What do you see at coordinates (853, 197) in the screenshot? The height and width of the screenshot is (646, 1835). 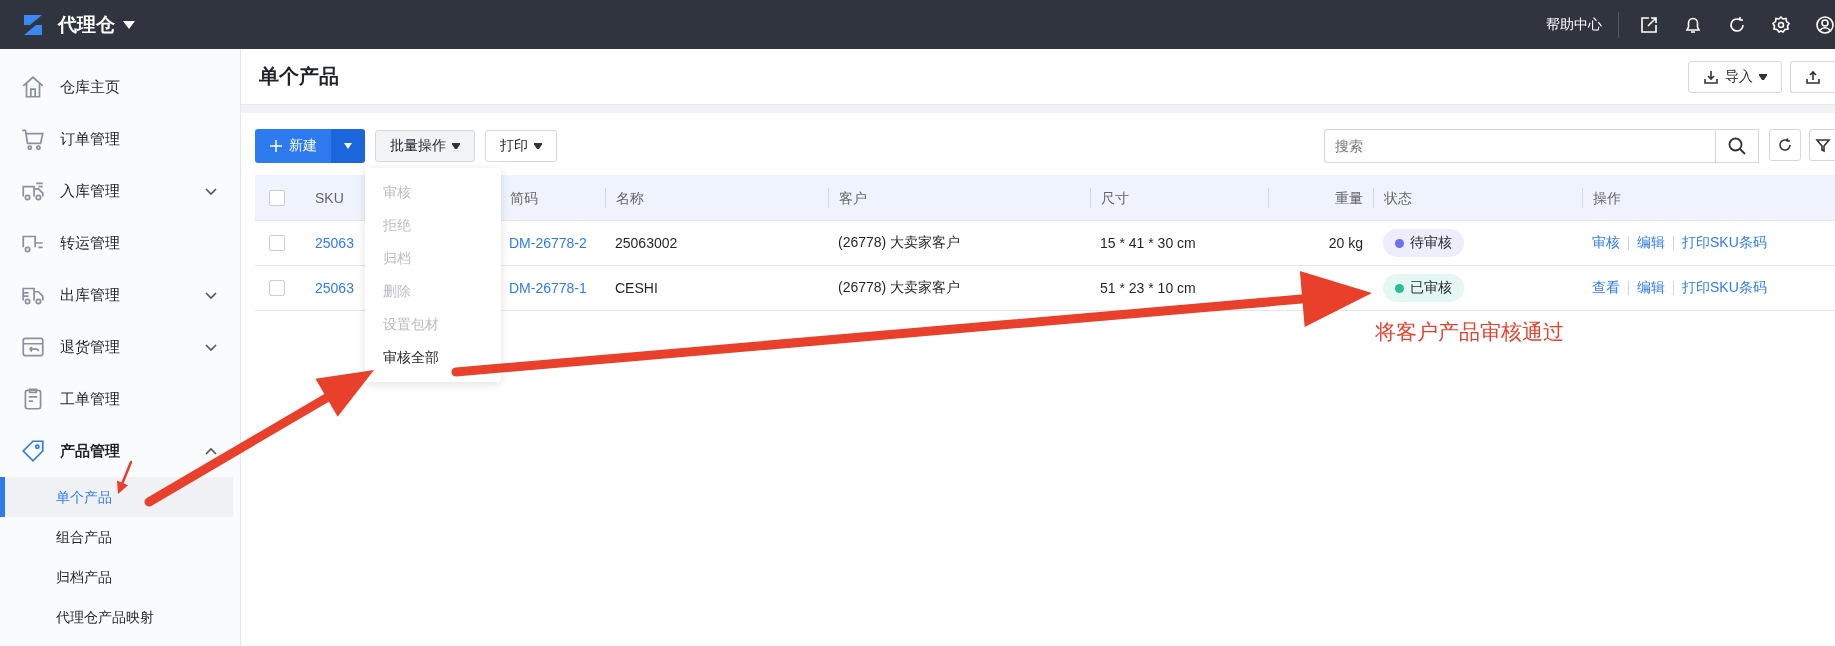 I see `column-header: 客户` at bounding box center [853, 197].